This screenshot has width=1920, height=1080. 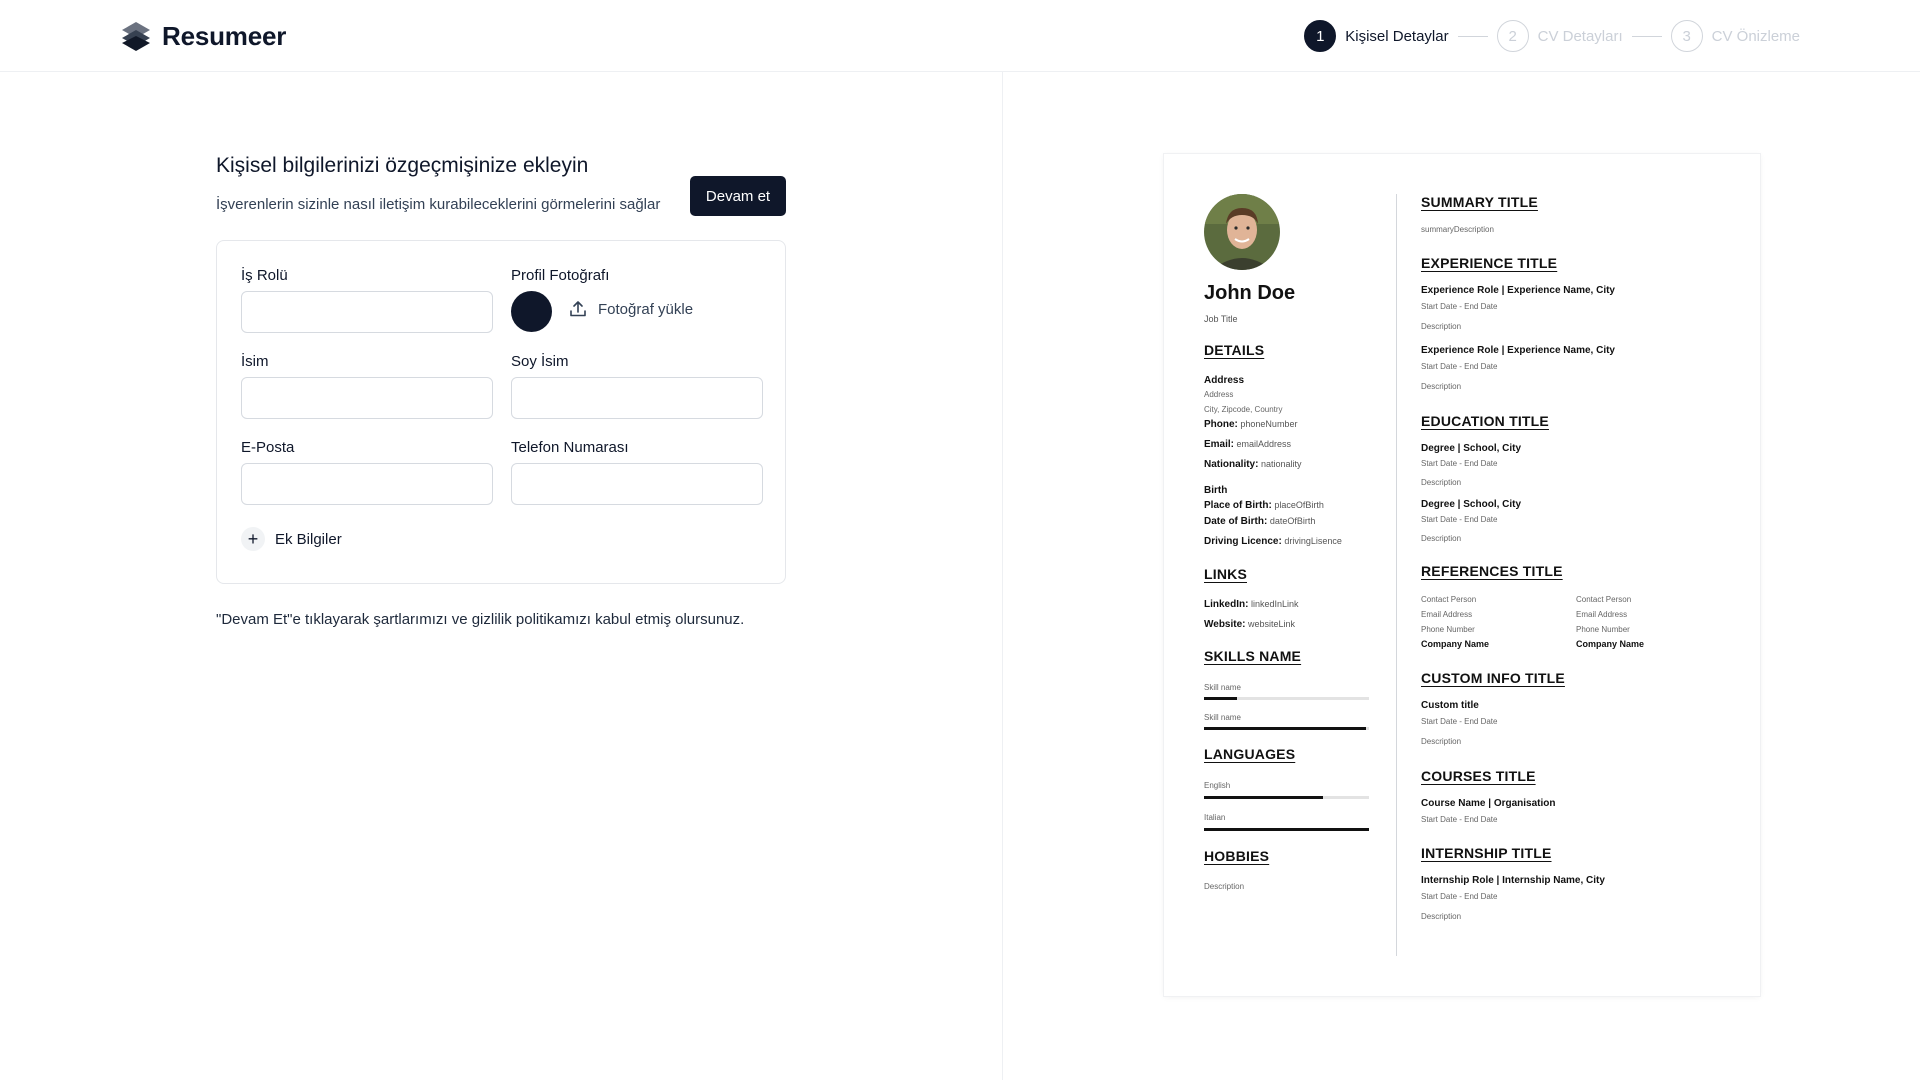 I want to click on courses-heading: COURSES TITLE, so click(x=1478, y=776).